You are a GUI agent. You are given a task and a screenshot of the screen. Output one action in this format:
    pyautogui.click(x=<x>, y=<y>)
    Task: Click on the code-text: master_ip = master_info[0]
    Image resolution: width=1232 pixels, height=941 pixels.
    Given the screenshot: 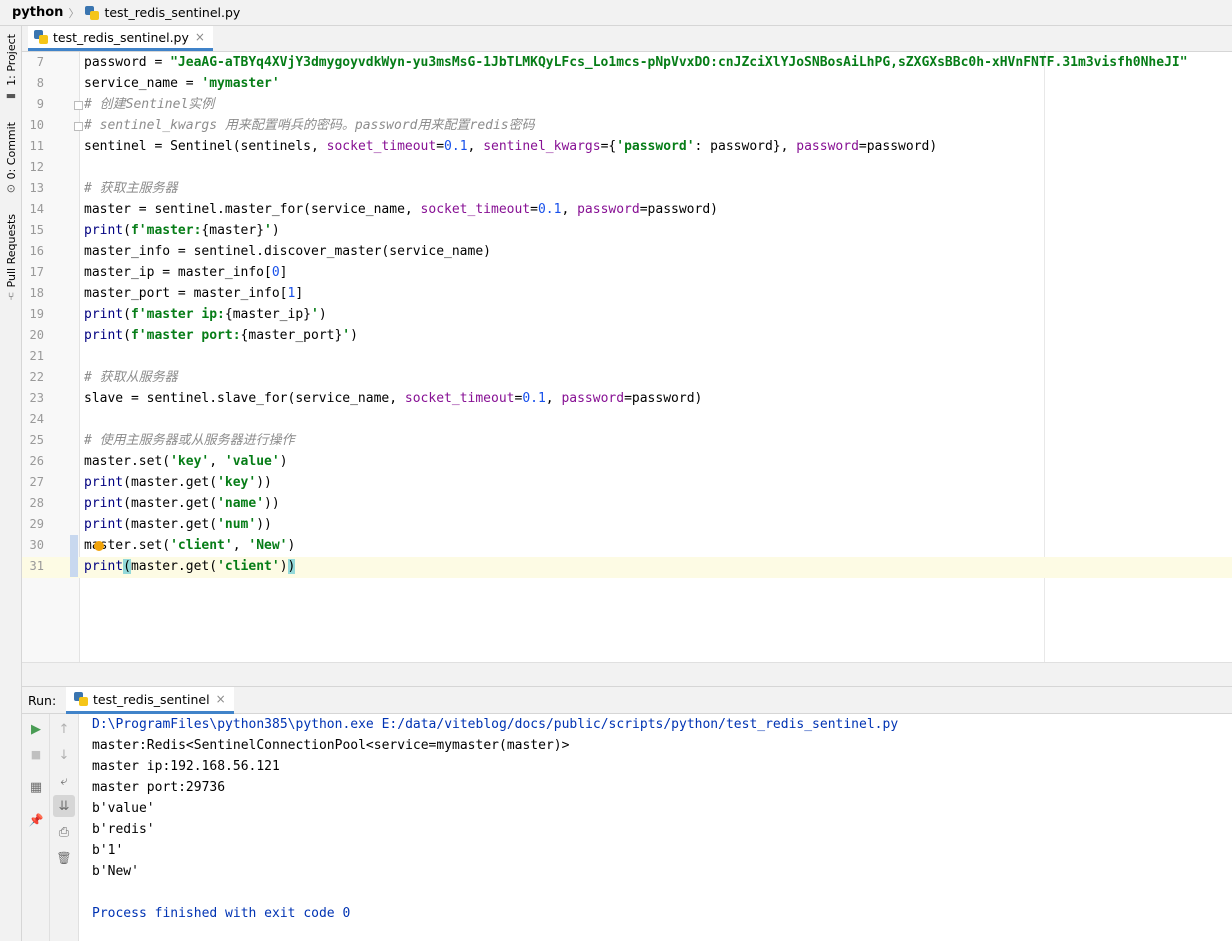 What is the action you would take?
    pyautogui.click(x=186, y=272)
    